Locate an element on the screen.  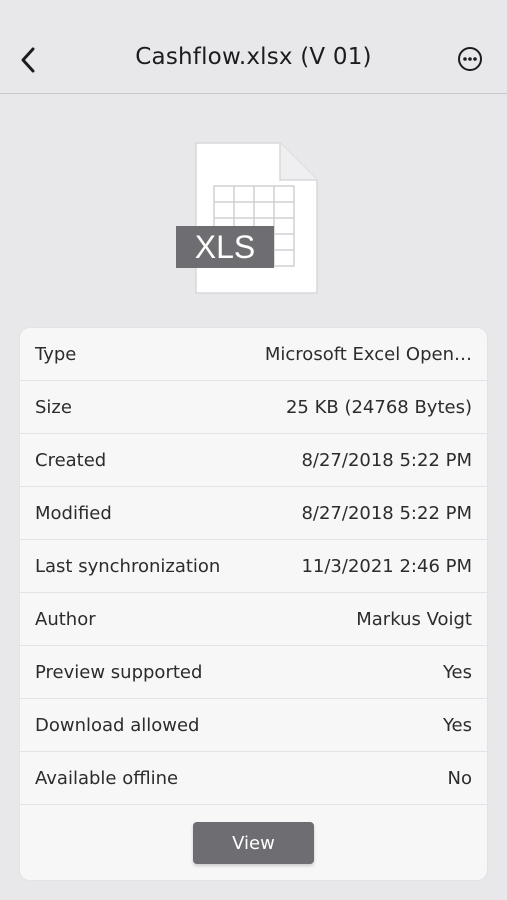
ellipsis-circle-icon is located at coordinates (470, 59).